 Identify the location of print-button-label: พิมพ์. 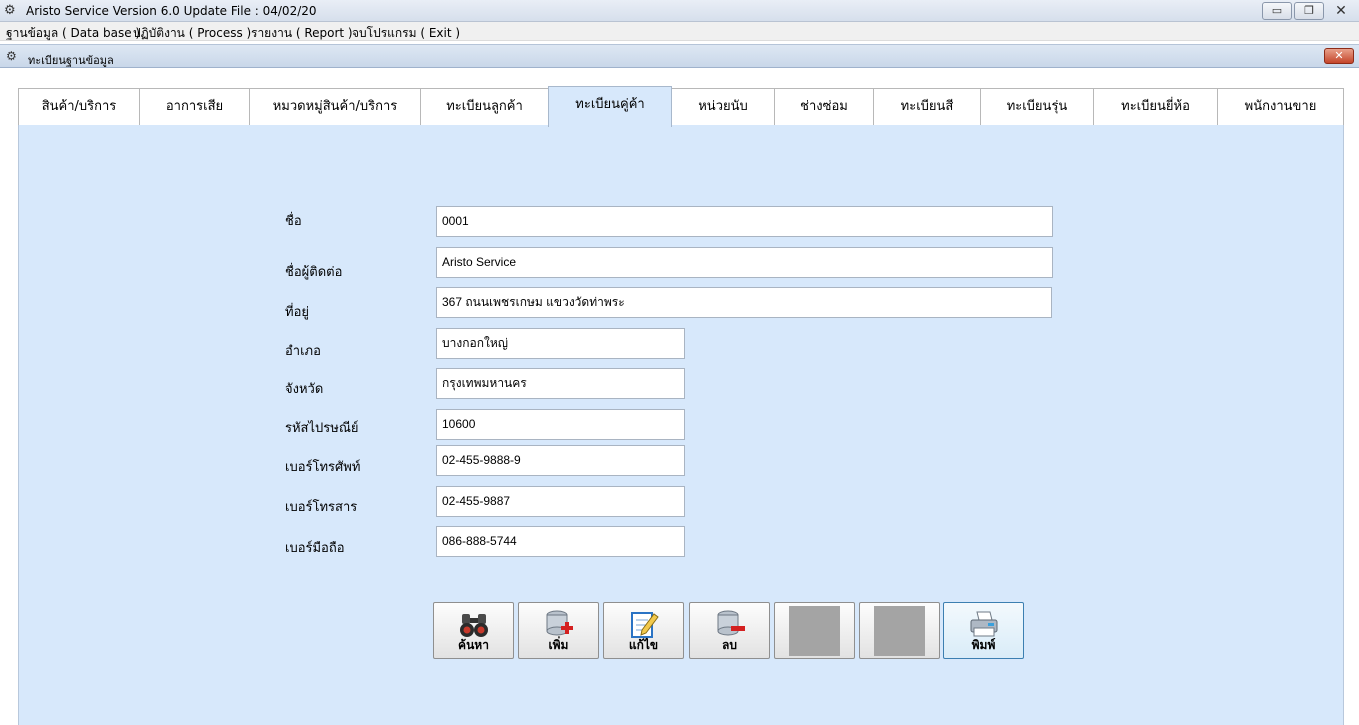
(983, 645).